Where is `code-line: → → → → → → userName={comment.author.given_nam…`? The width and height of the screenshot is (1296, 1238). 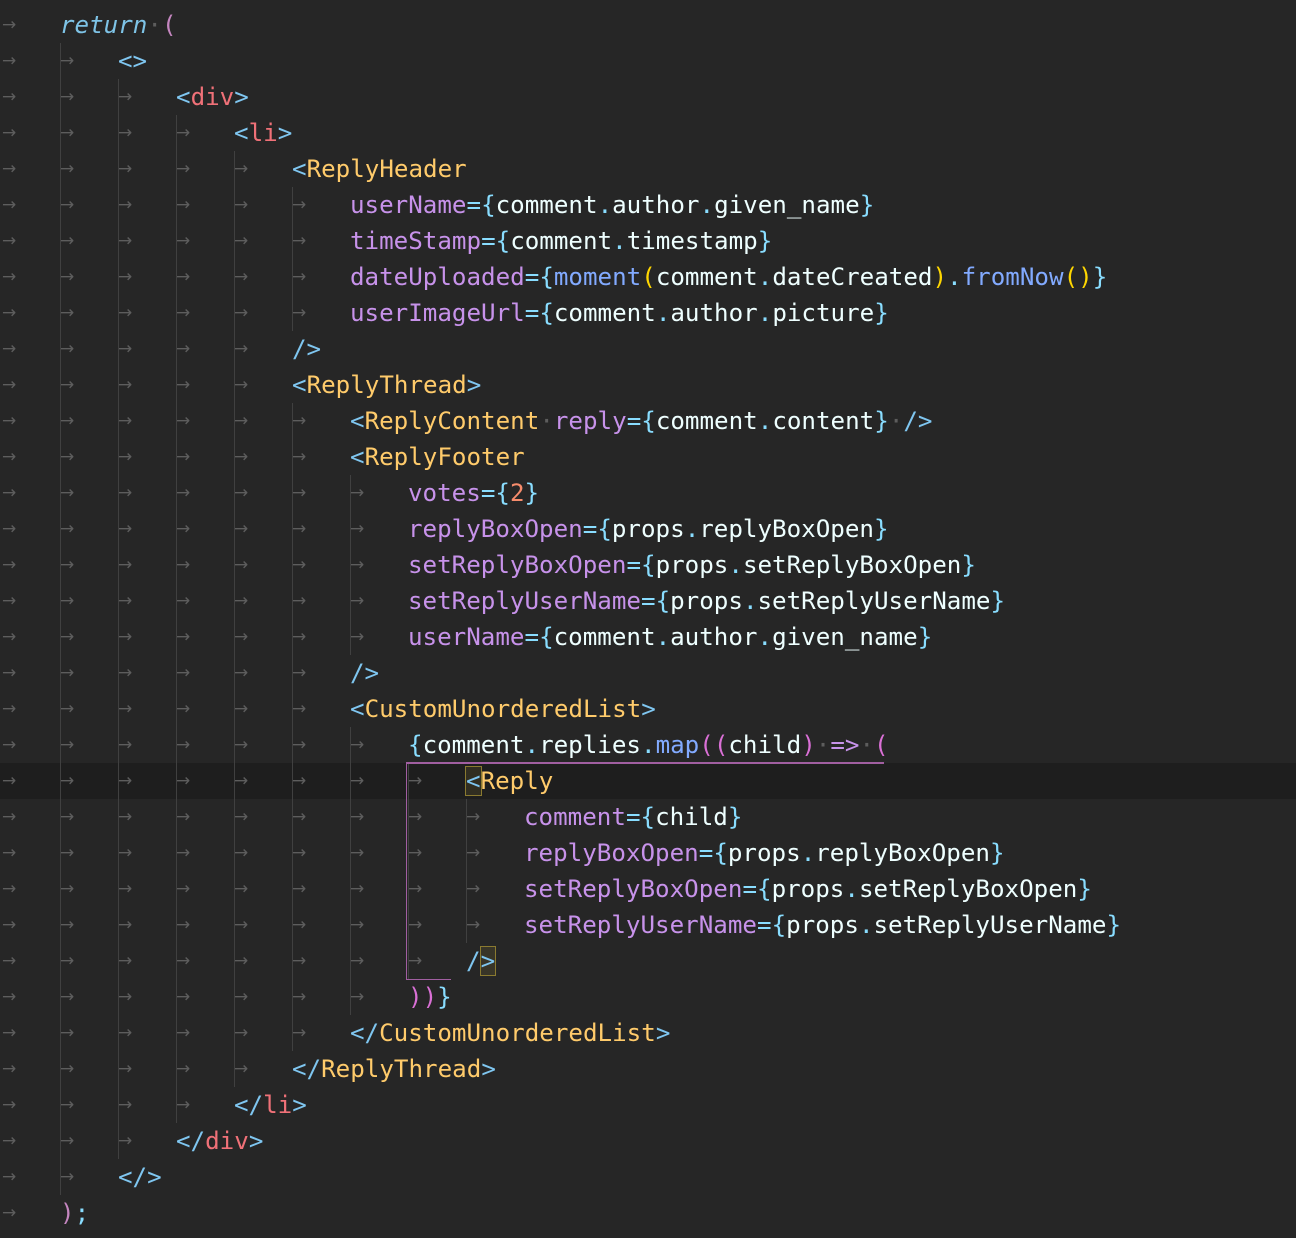
code-line: → → → → → → userName={comment.author.given_nam… is located at coordinates (648, 205).